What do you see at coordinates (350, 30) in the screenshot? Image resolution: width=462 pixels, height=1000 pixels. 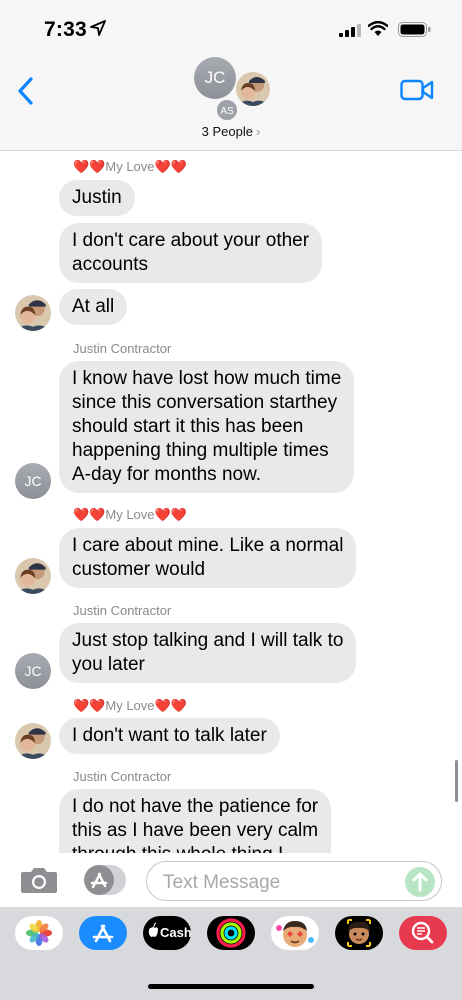 I see `cellular-signal-icon` at bounding box center [350, 30].